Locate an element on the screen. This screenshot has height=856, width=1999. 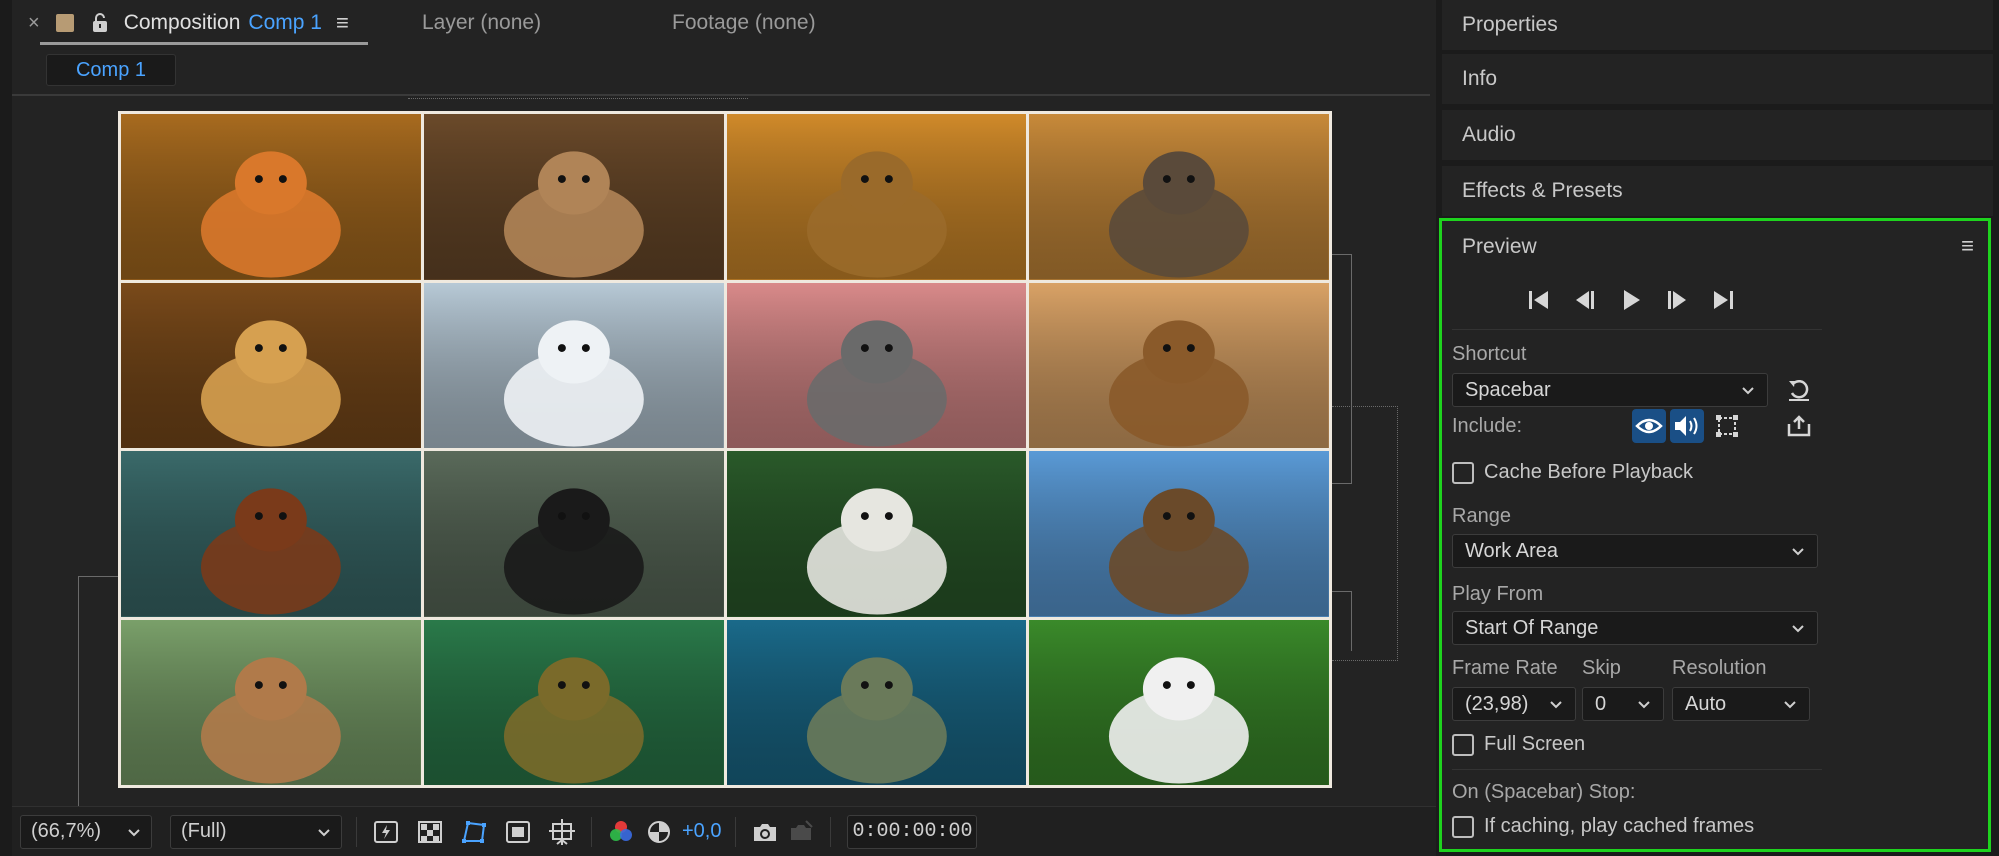
skip-value: 0 is located at coordinates (1601, 703).